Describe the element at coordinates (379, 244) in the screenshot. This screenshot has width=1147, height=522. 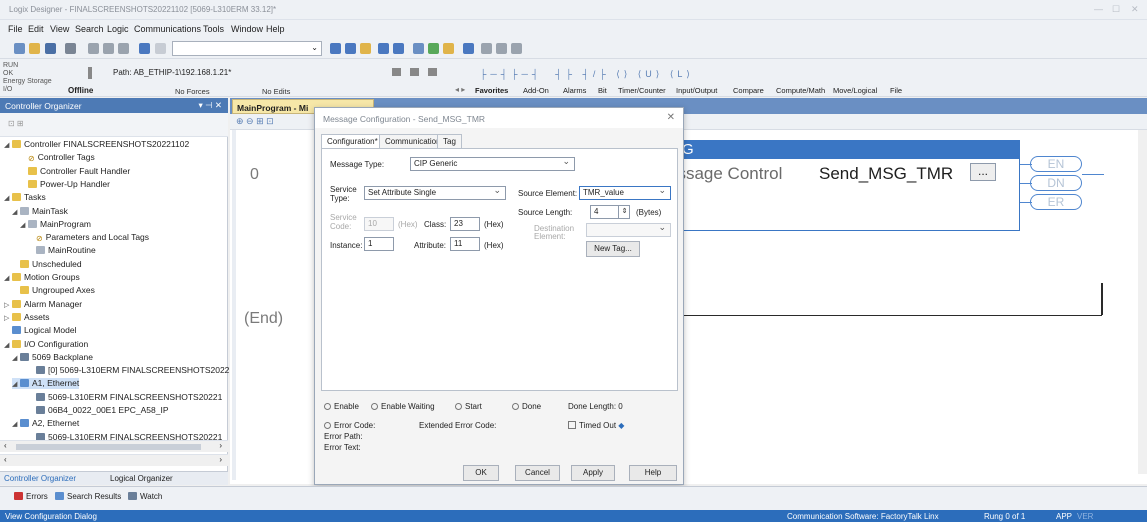
I see `instance-field: 1` at that location.